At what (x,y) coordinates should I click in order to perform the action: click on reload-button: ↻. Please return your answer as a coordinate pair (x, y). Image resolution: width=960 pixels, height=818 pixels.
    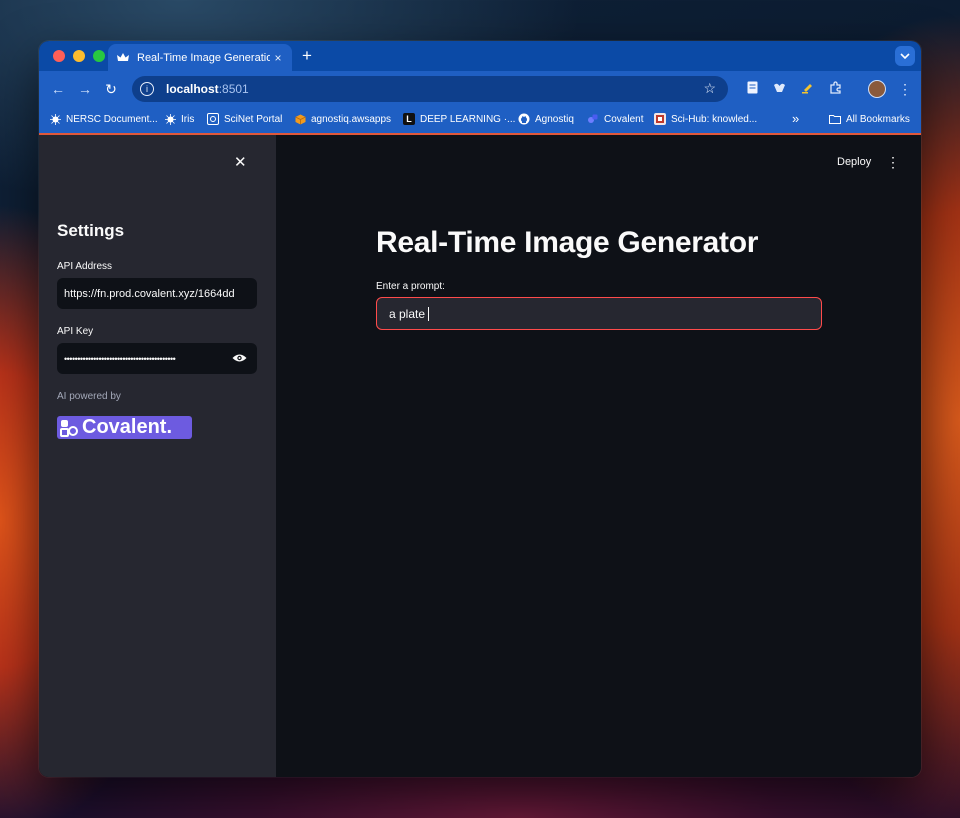
    Looking at the image, I should click on (111, 89).